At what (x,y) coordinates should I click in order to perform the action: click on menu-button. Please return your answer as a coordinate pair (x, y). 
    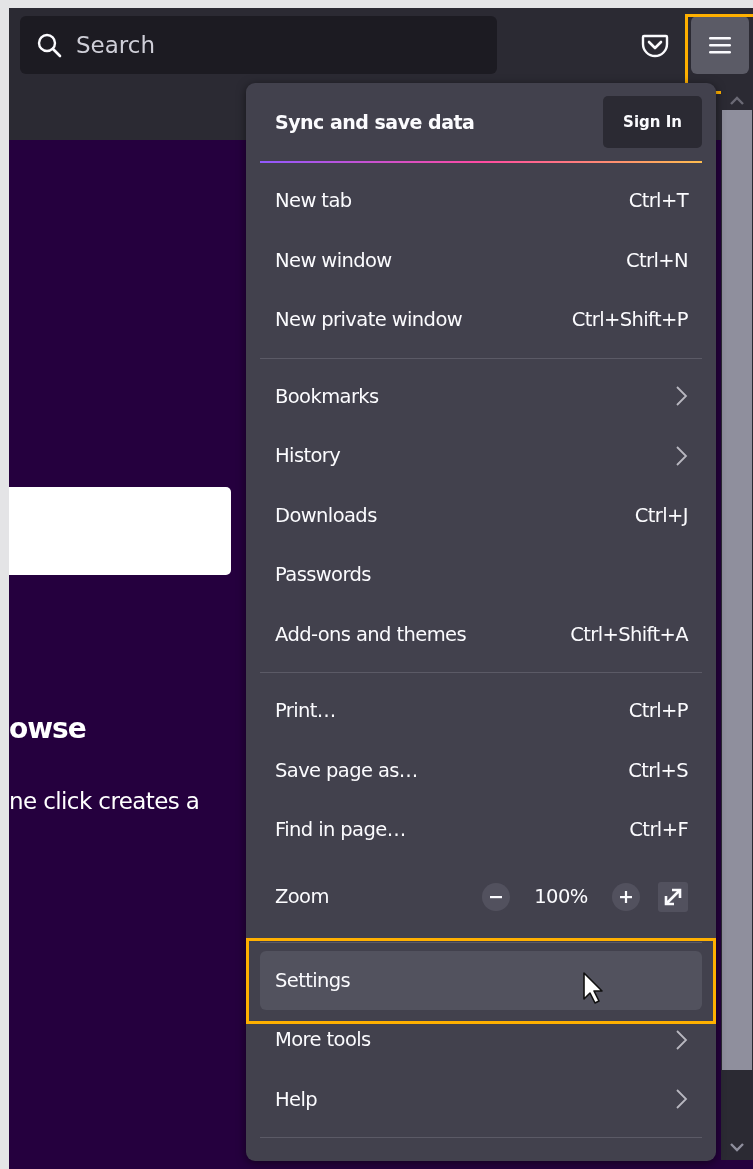
    Looking at the image, I should click on (720, 45).